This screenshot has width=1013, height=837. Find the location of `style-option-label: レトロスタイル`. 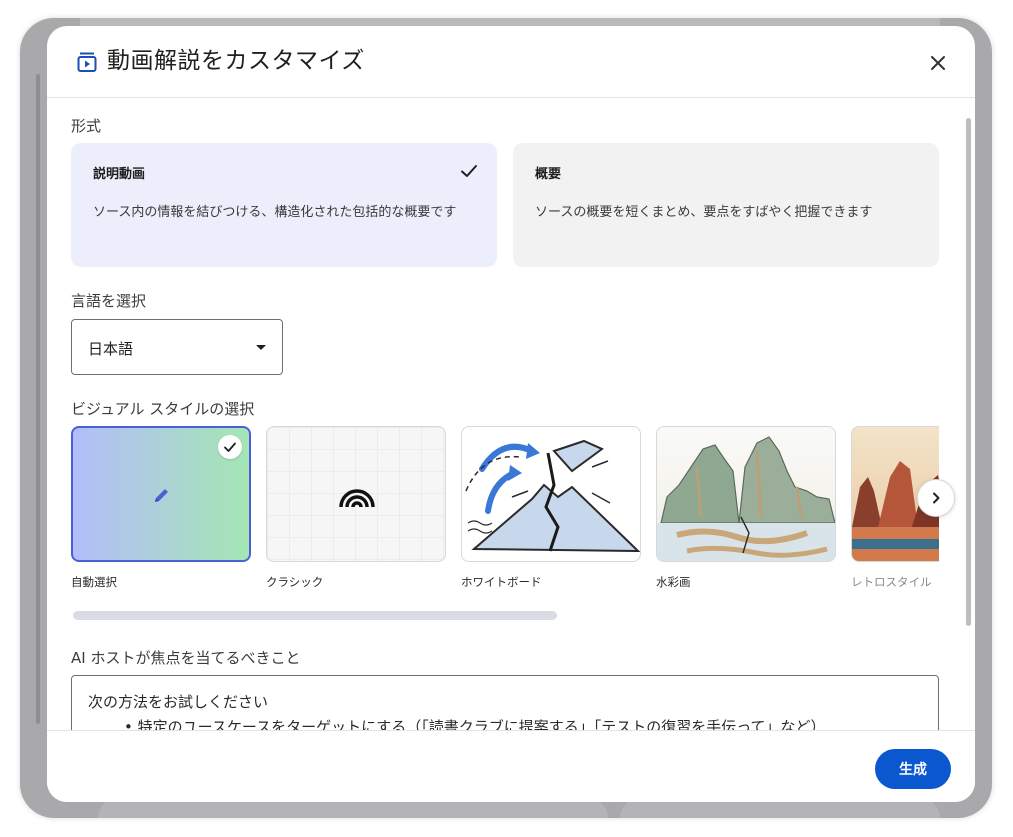

style-option-label: レトロスタイル is located at coordinates (891, 582).